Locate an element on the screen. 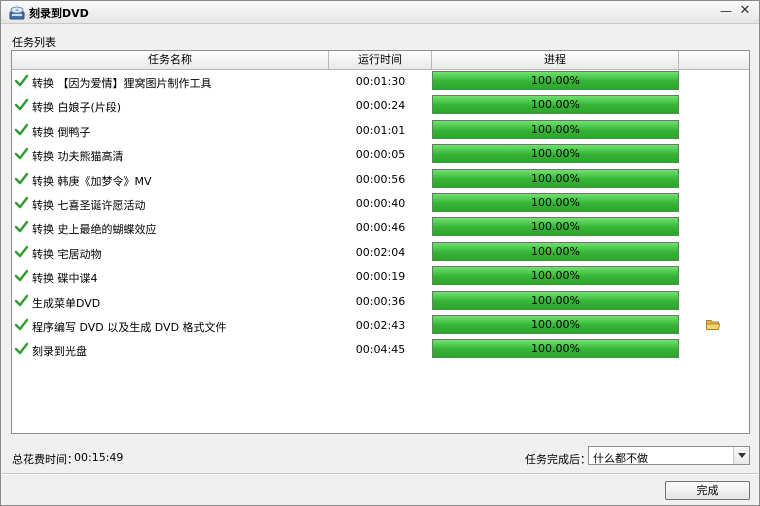 The image size is (760, 506). column-header-time: 运行时间 is located at coordinates (380, 60).